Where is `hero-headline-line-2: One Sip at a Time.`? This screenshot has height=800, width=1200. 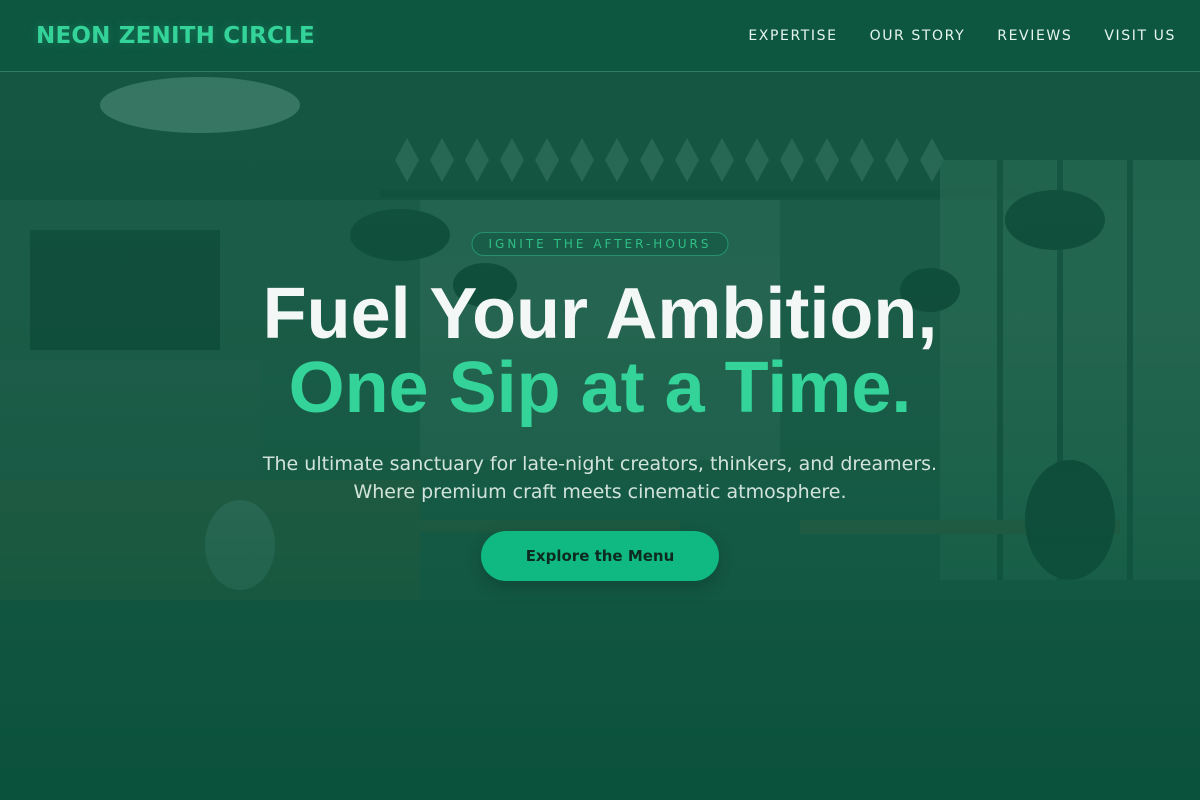 hero-headline-line-2: One Sip at a Time. is located at coordinates (600, 388).